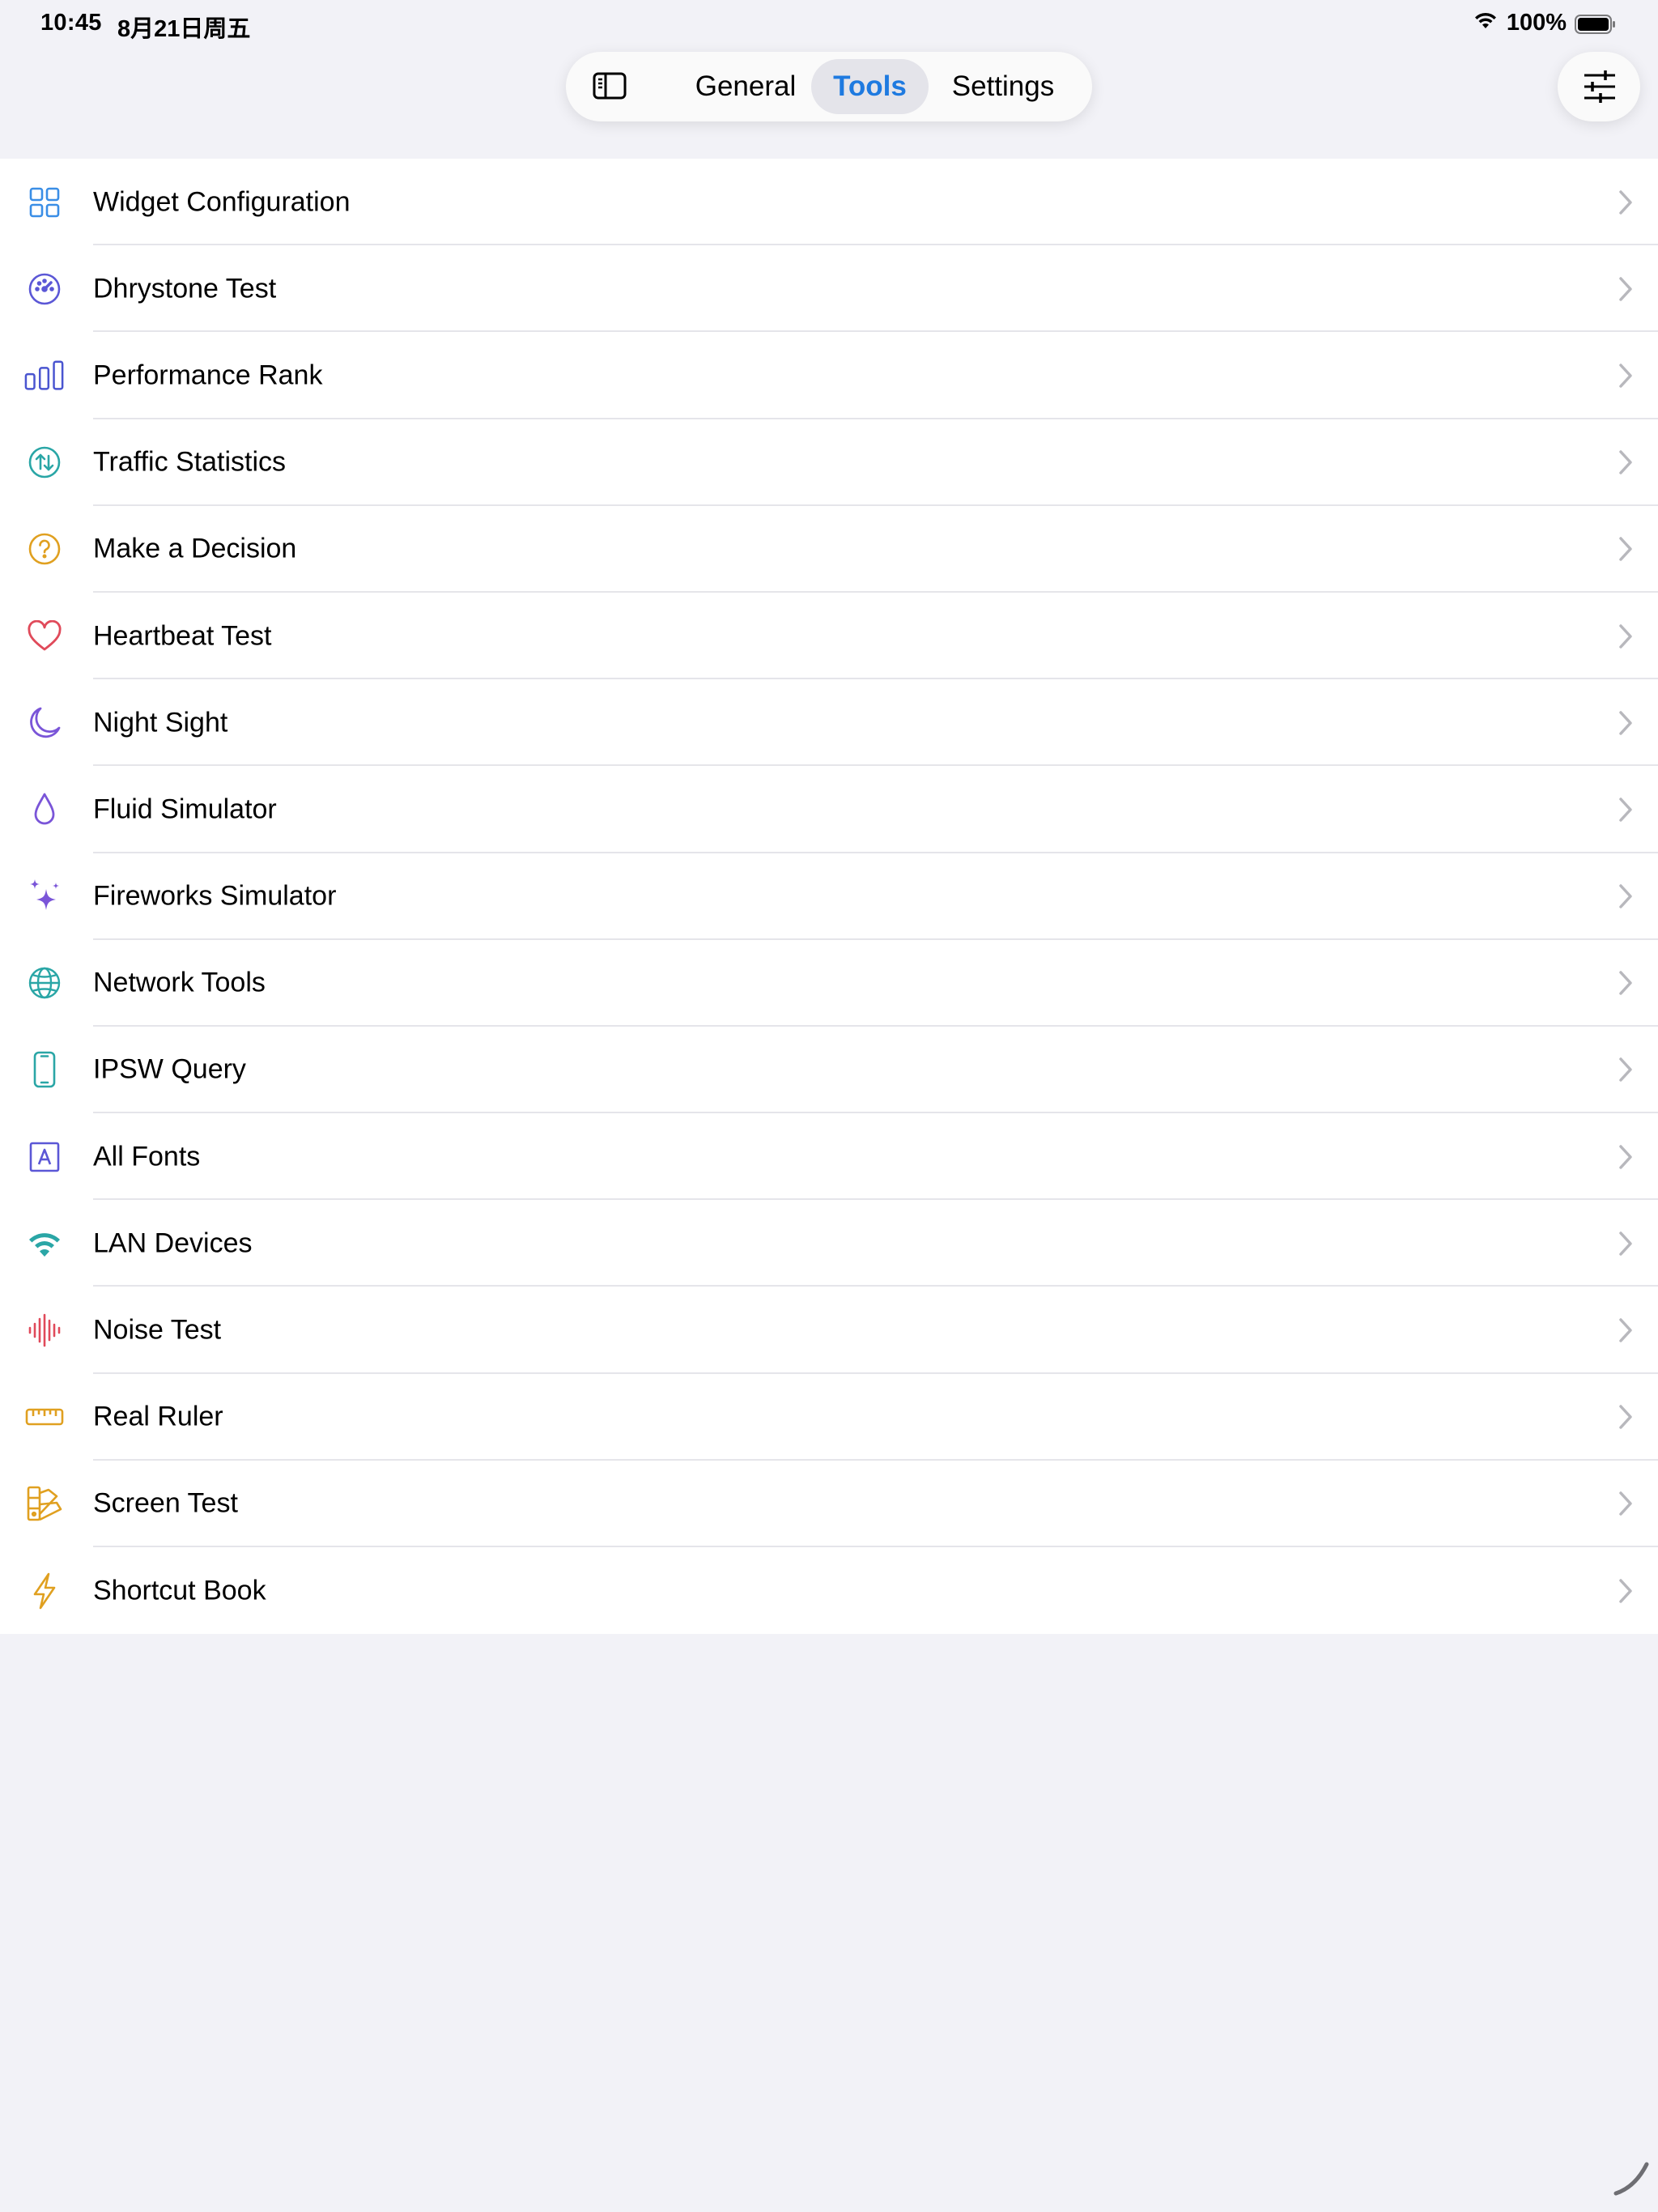 The image size is (1658, 2212). I want to click on list-item-lan-devices: LAN Devices, so click(829, 1244).